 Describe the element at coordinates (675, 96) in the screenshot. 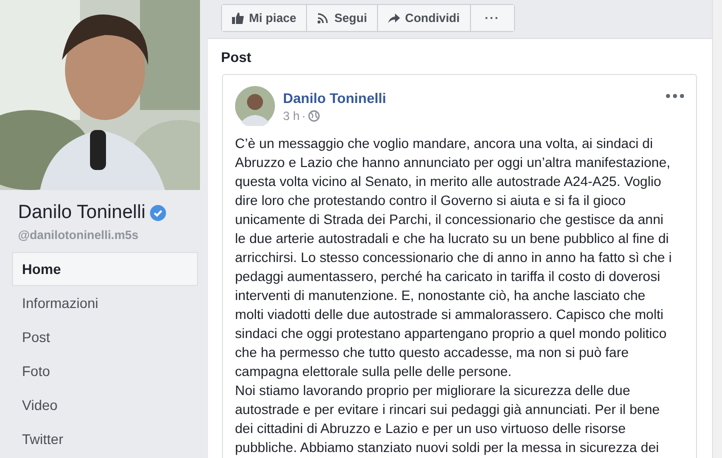

I see `more-options-icon` at that location.